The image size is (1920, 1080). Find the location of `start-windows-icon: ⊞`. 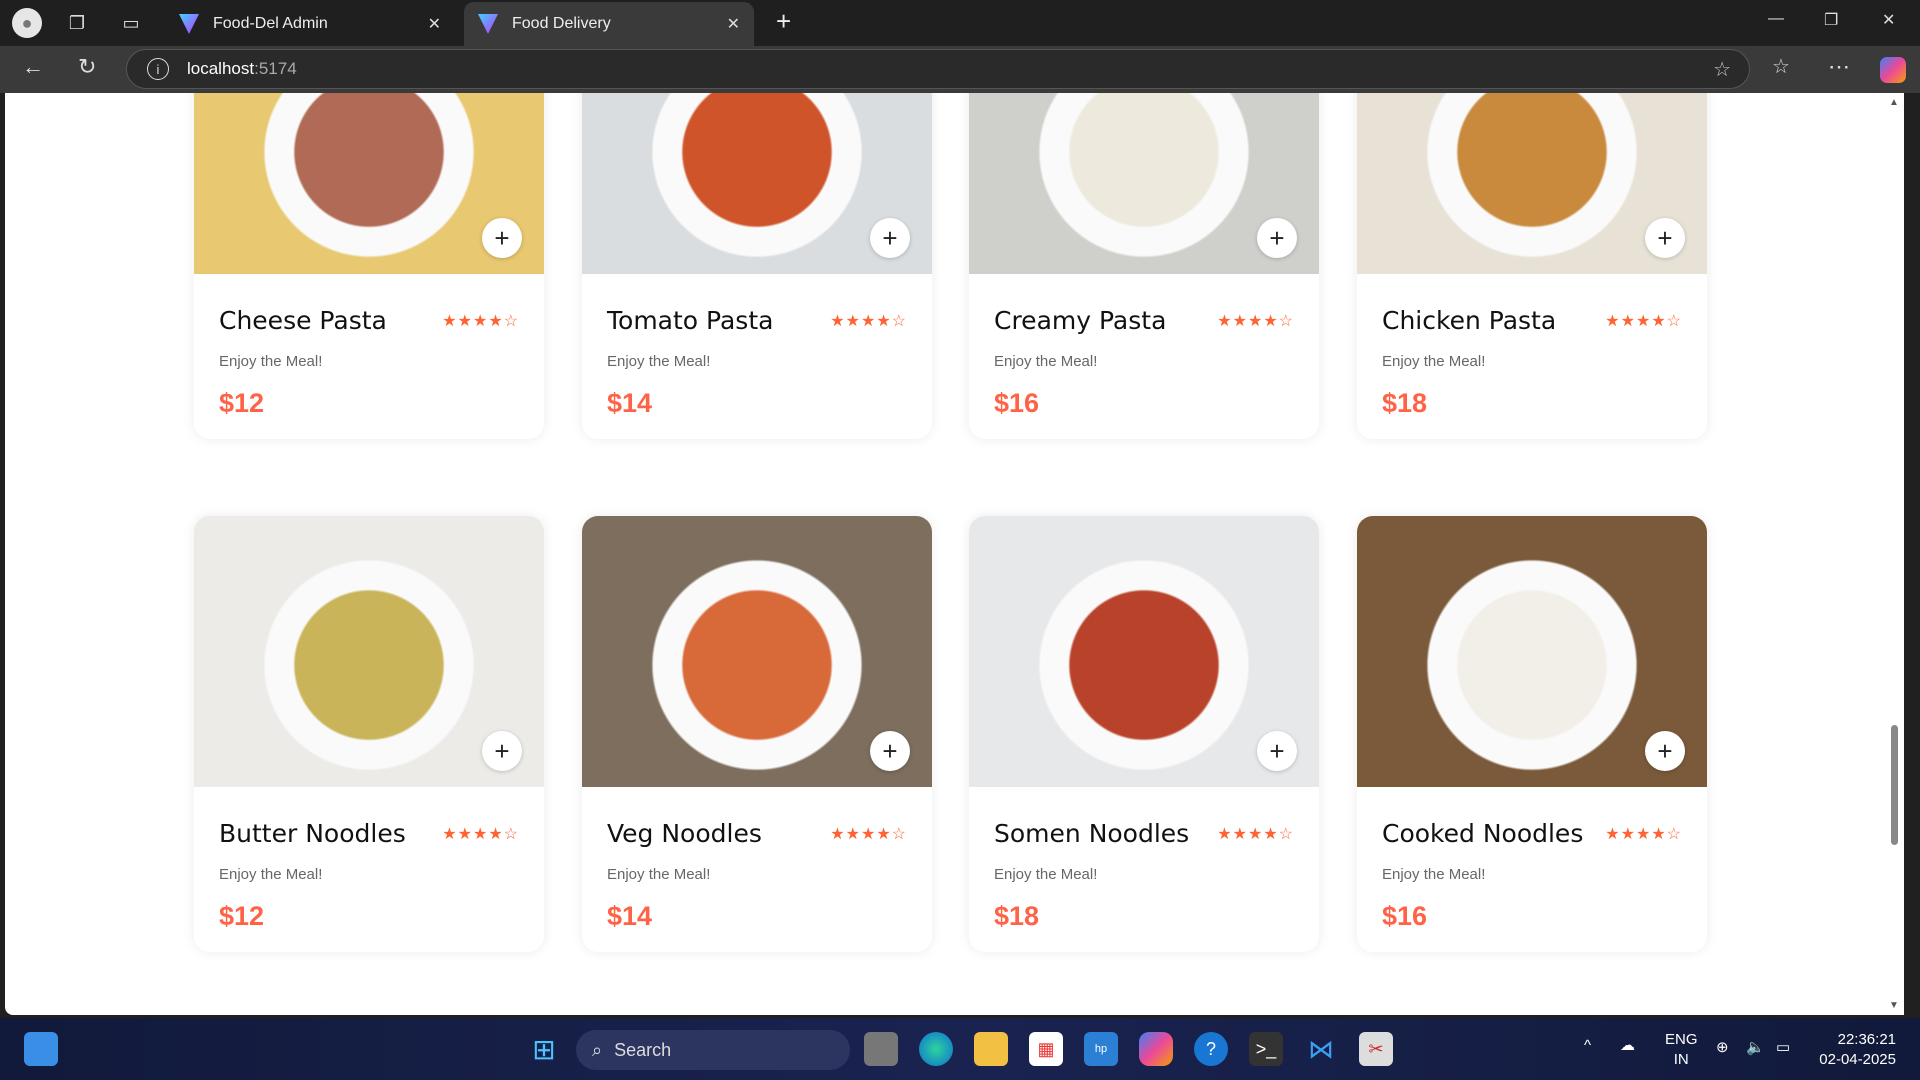

start-windows-icon: ⊞ is located at coordinates (544, 1049).